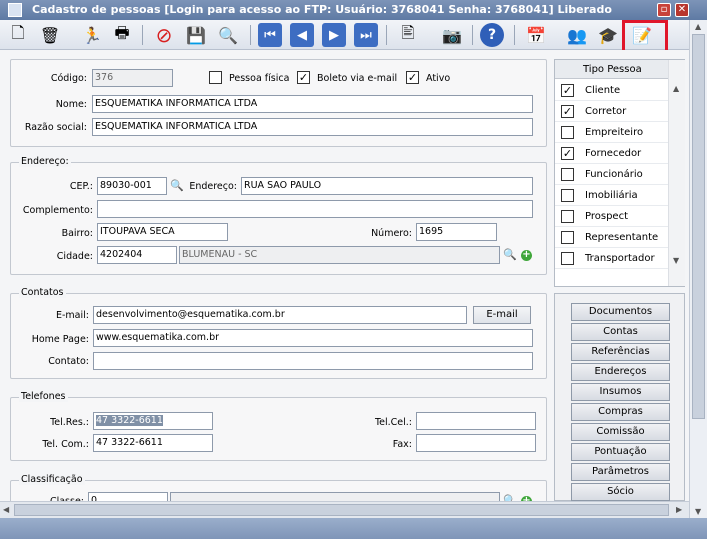  I want to click on contas-button: Contas, so click(620, 332).